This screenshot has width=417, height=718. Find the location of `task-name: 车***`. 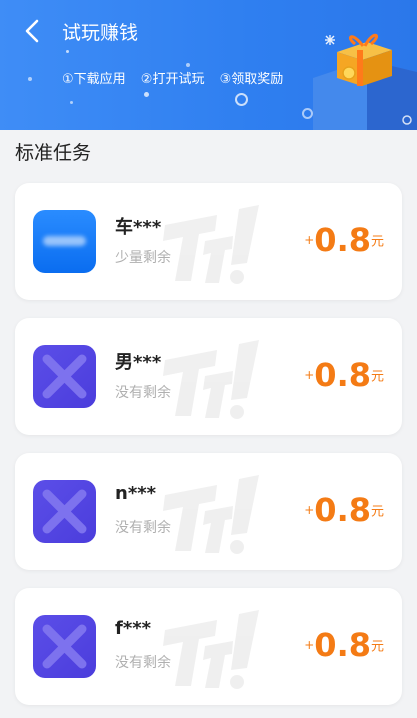

task-name: 车*** is located at coordinates (138, 227).